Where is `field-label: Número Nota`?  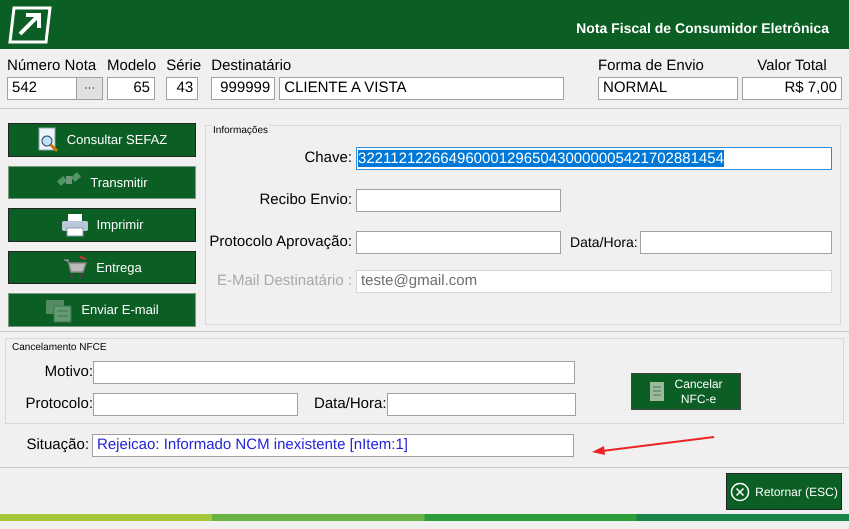 field-label: Número Nota is located at coordinates (52, 66).